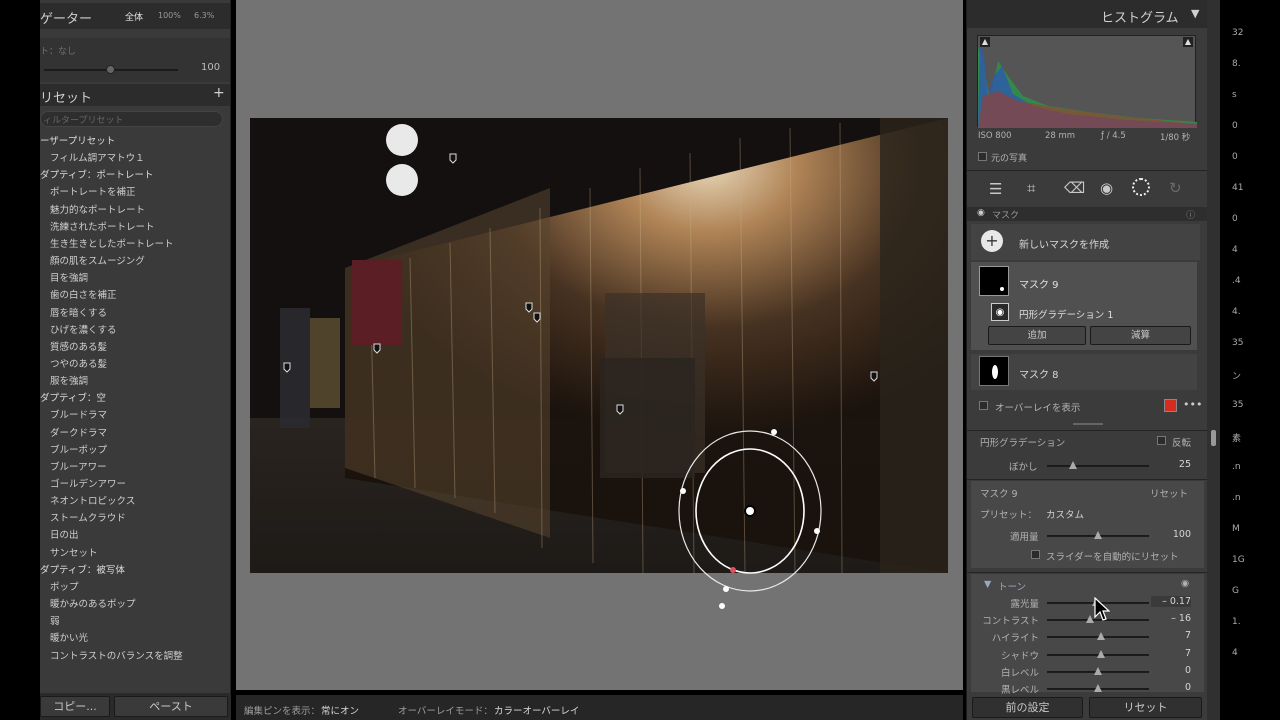  What do you see at coordinates (1072, 465) in the screenshot?
I see `feather-slider-thumb` at bounding box center [1072, 465].